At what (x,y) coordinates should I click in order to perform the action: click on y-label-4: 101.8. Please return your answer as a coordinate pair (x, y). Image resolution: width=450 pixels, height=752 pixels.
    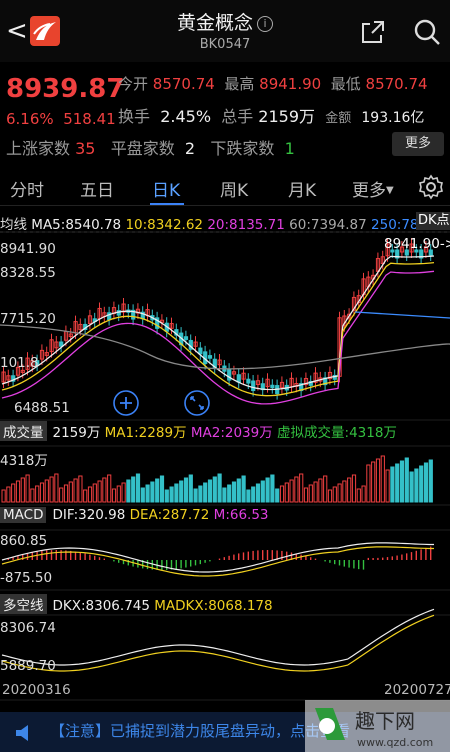
    Looking at the image, I should click on (19, 363).